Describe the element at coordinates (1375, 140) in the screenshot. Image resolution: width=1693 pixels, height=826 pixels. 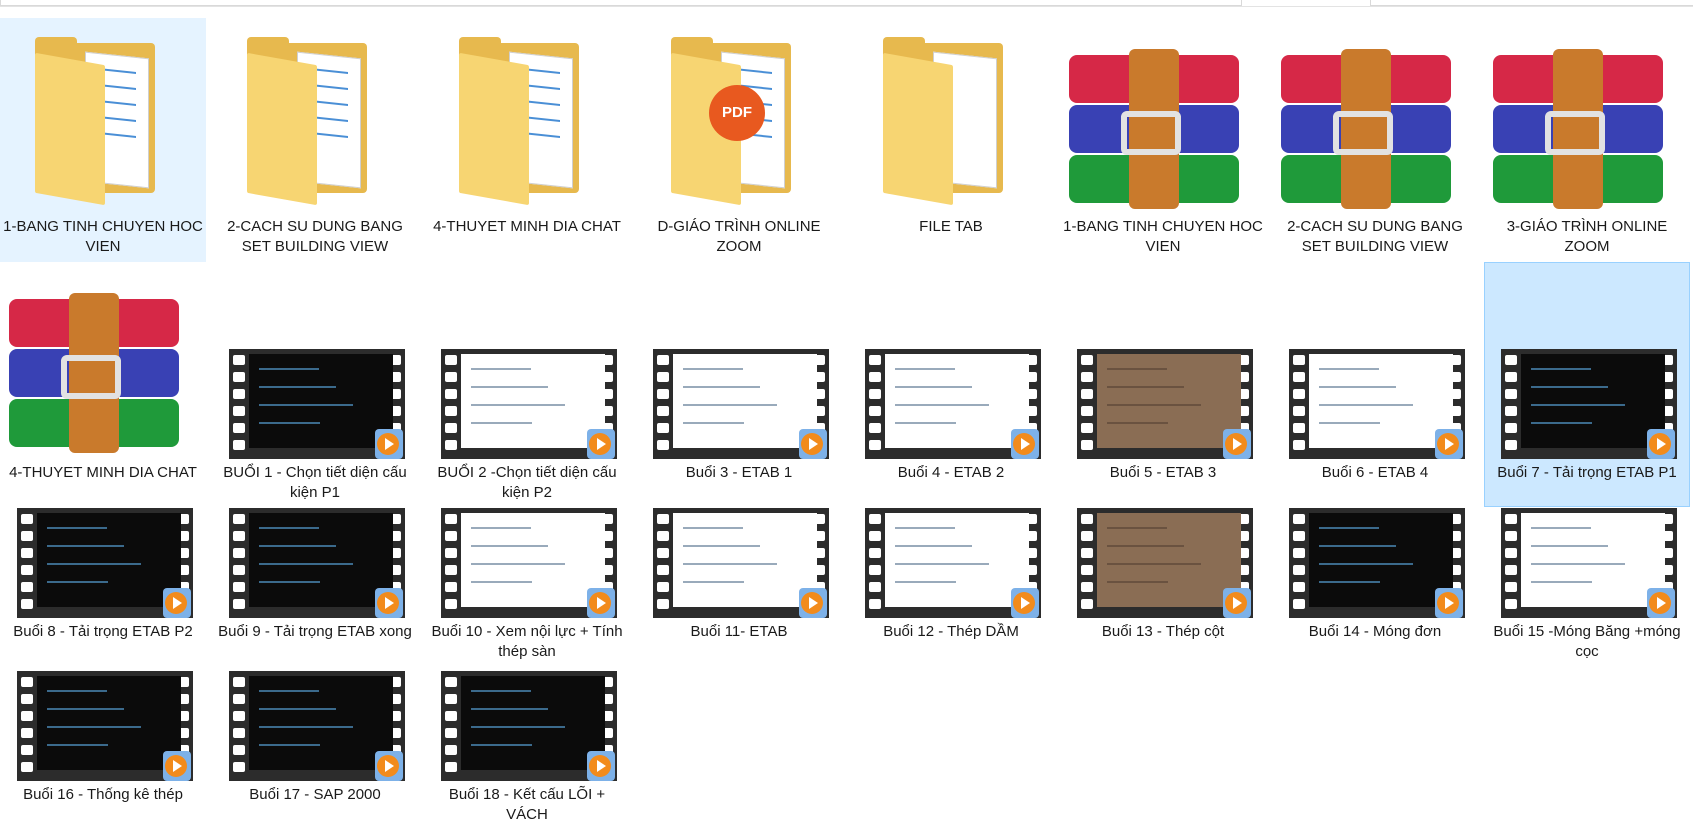
I see `archive-file-7: 2-CACH SU DUNG BANG SET BUILDING VIEW` at that location.